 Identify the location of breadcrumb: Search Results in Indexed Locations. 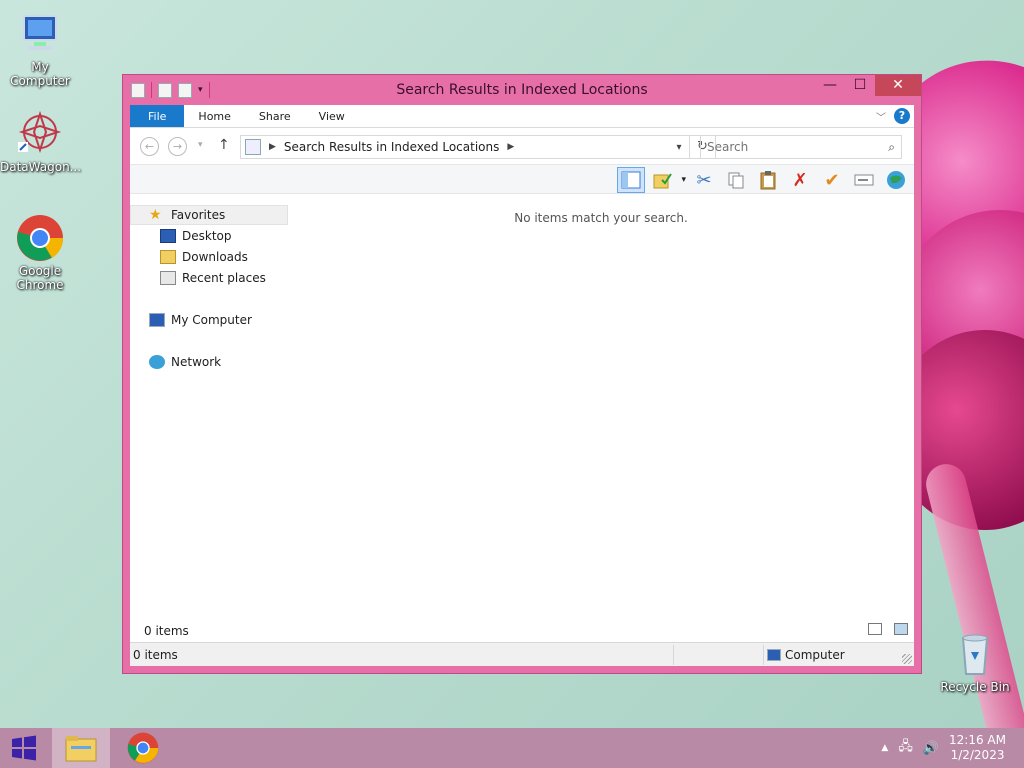
(391, 147).